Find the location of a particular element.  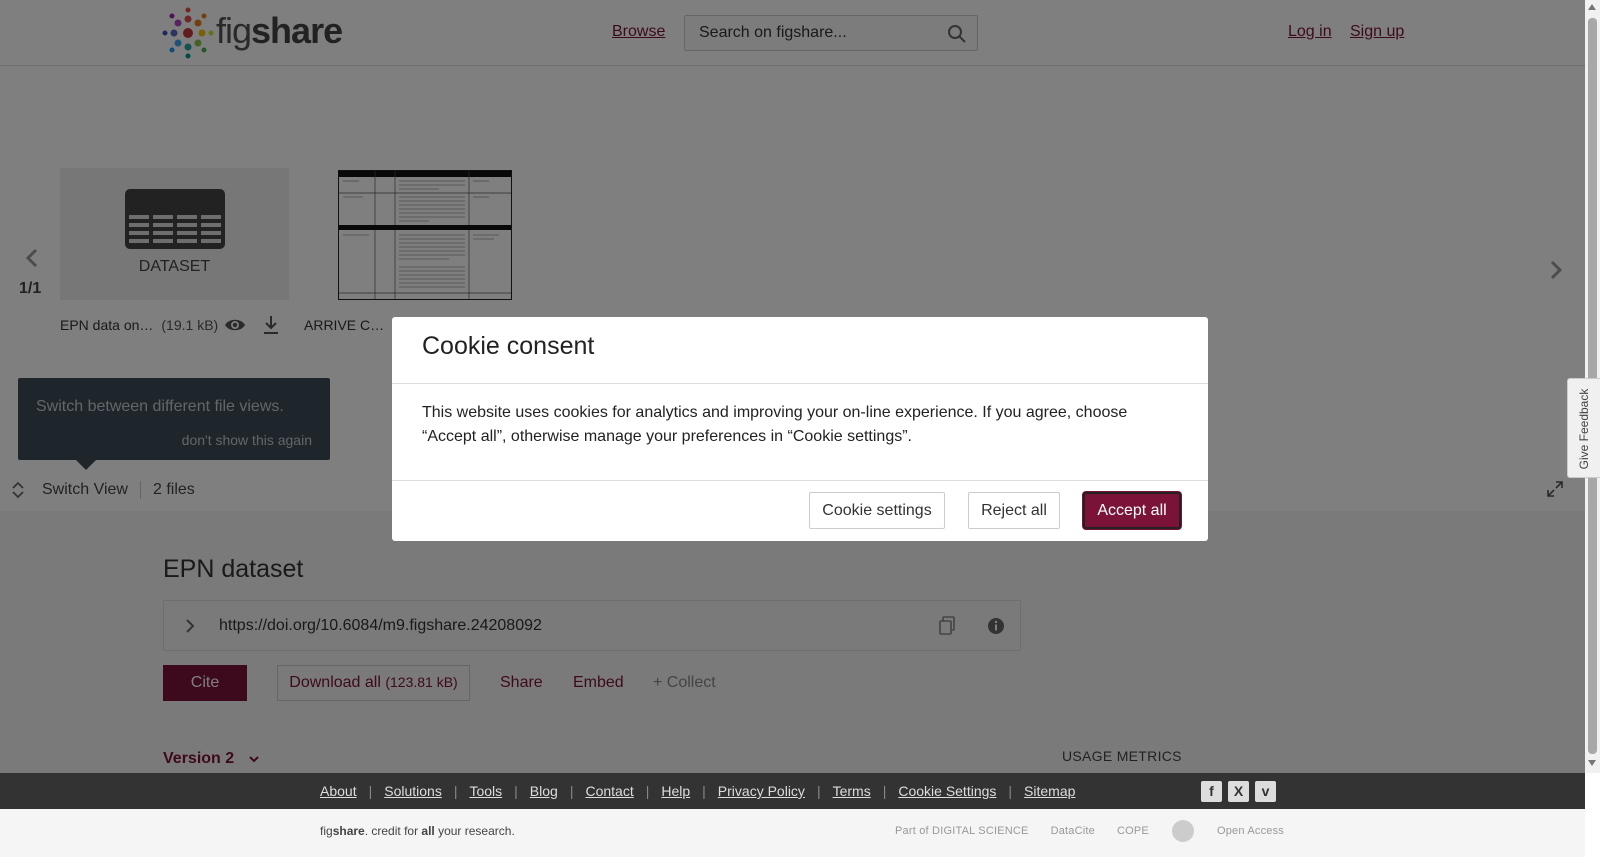

x-twitter-icon: X is located at coordinates (1238, 791).